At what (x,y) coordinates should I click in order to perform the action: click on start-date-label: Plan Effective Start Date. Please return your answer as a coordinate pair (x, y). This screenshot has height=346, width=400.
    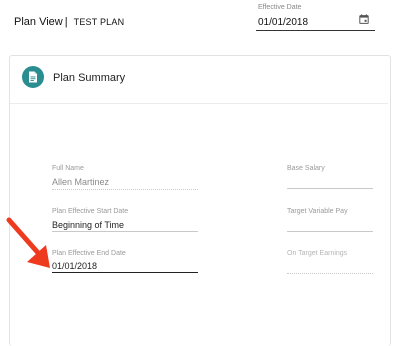
    Looking at the image, I should click on (90, 211).